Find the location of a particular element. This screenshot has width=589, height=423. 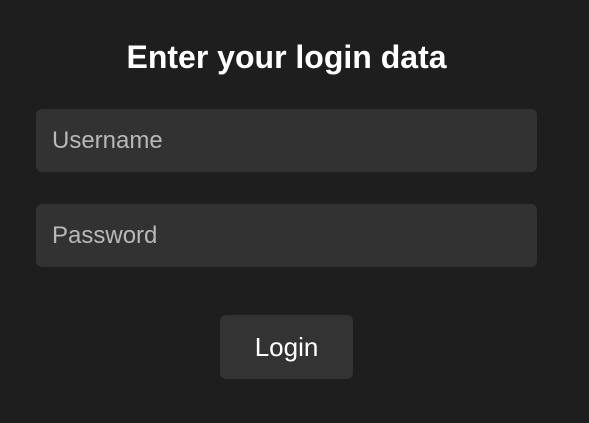

login-button: Login is located at coordinates (286, 347).